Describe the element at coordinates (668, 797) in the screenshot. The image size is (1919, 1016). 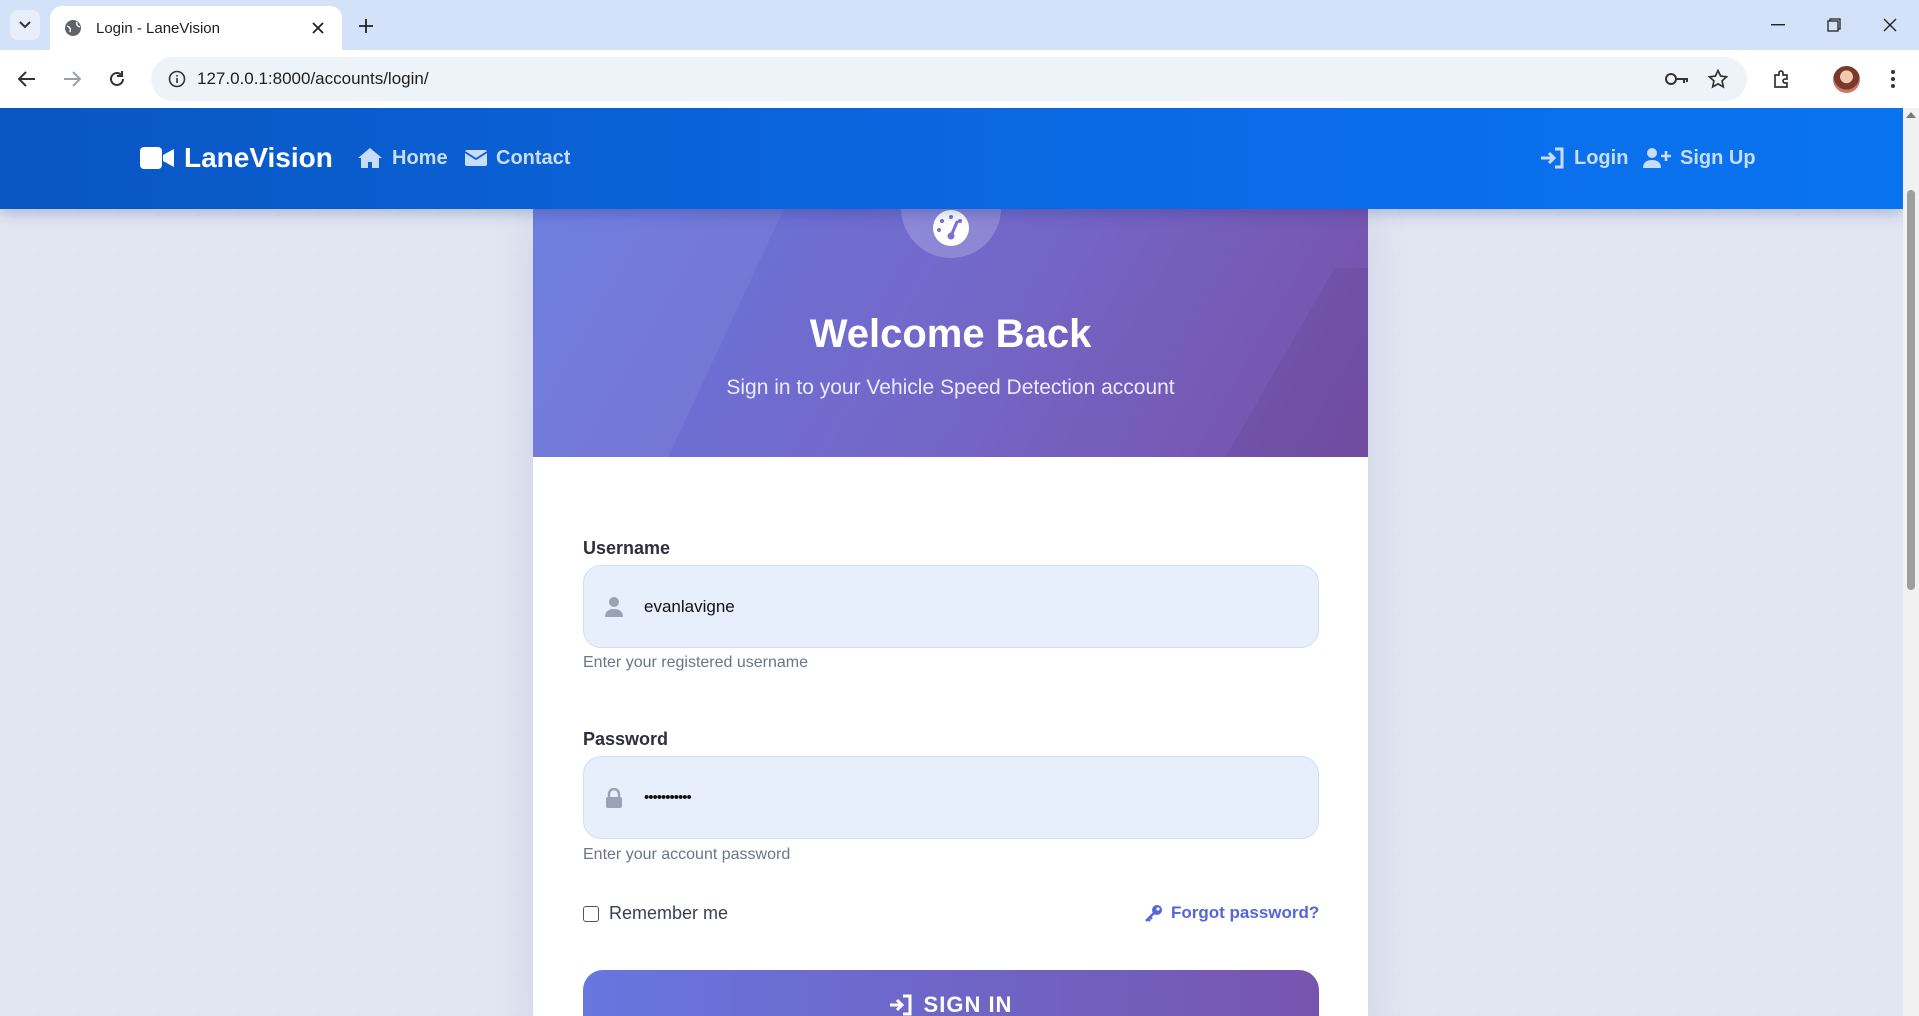
I see `password-value: •••••••••••` at that location.